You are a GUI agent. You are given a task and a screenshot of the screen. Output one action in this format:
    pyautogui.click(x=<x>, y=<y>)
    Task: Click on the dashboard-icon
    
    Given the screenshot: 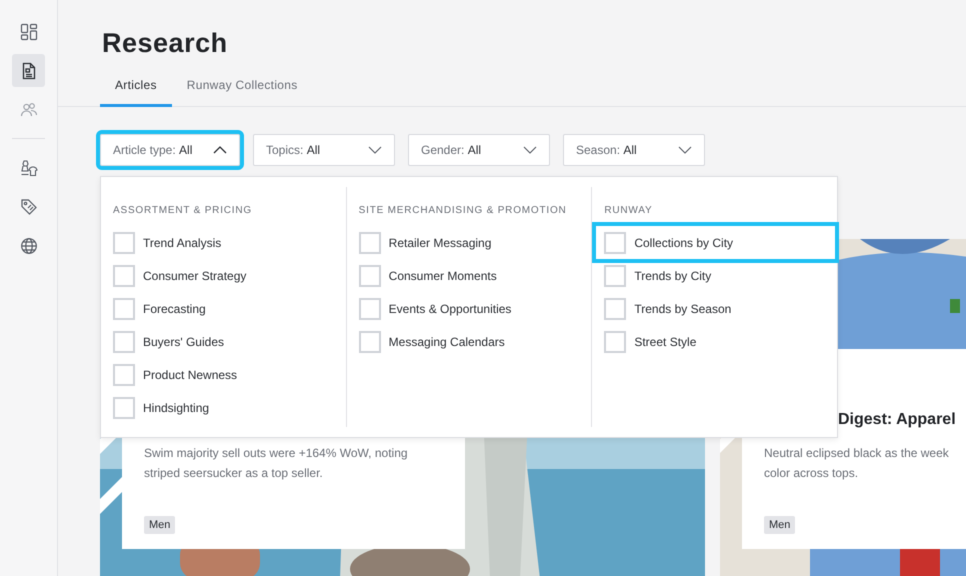 What is the action you would take?
    pyautogui.click(x=29, y=31)
    